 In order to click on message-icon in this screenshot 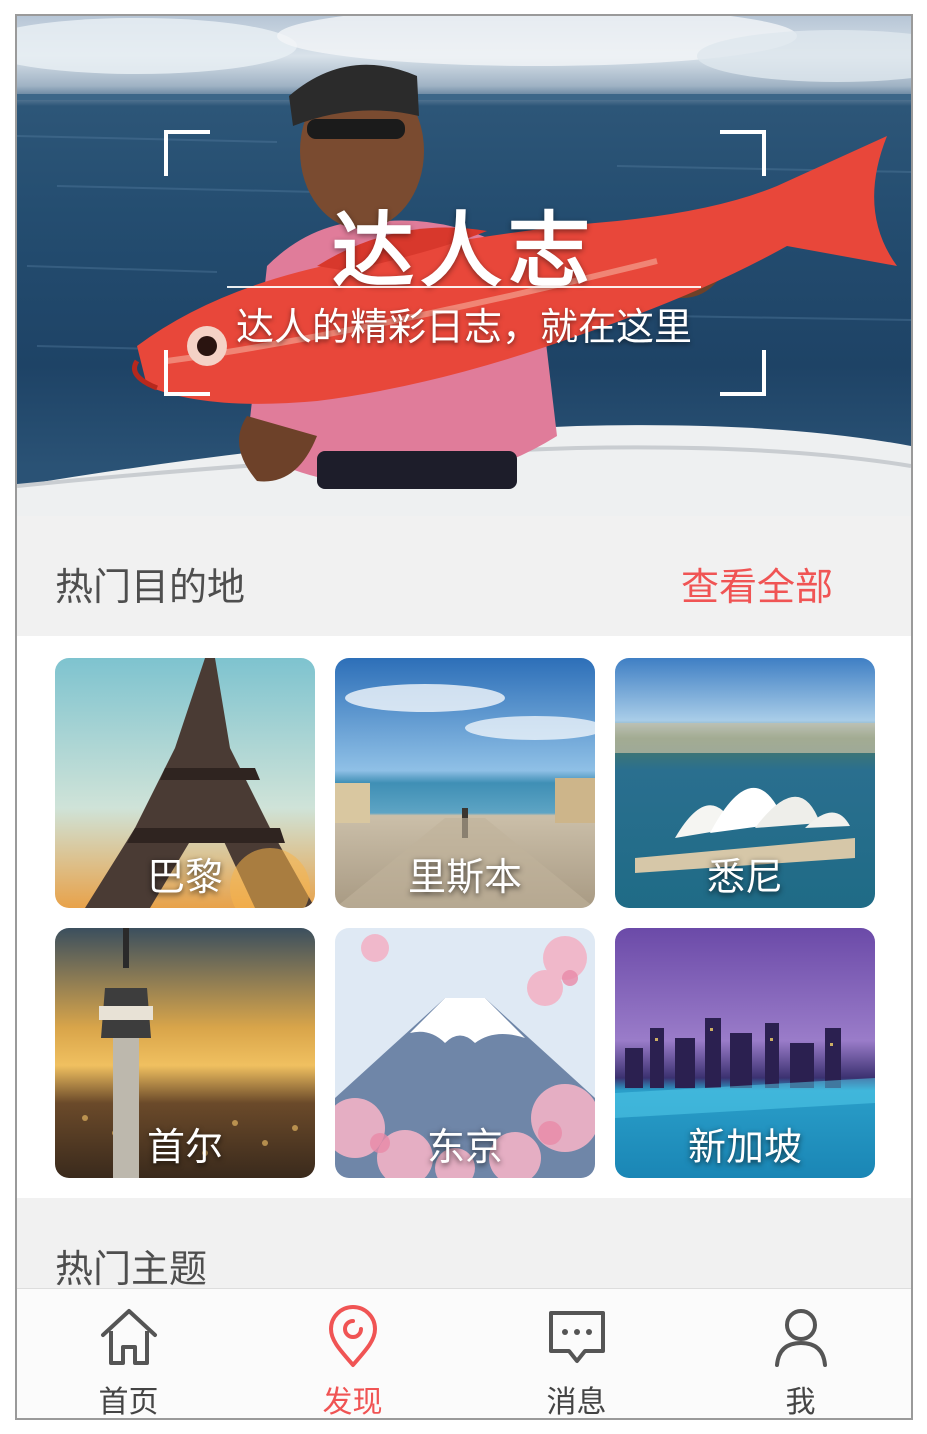, I will do `click(577, 1337)`.